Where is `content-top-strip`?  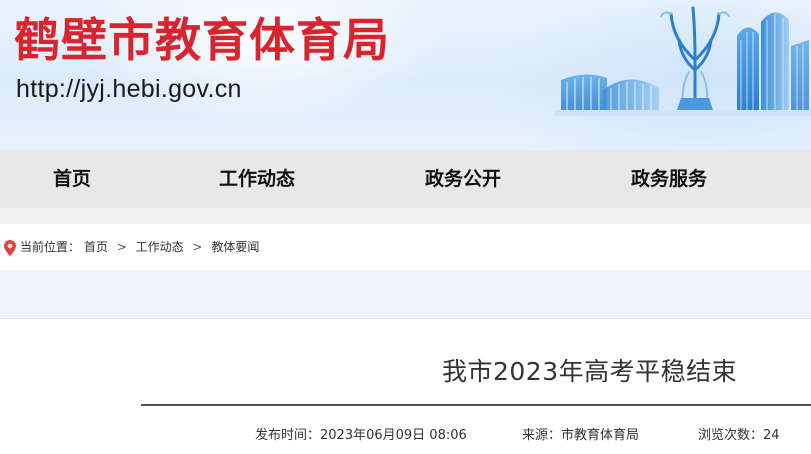 content-top-strip is located at coordinates (405, 294).